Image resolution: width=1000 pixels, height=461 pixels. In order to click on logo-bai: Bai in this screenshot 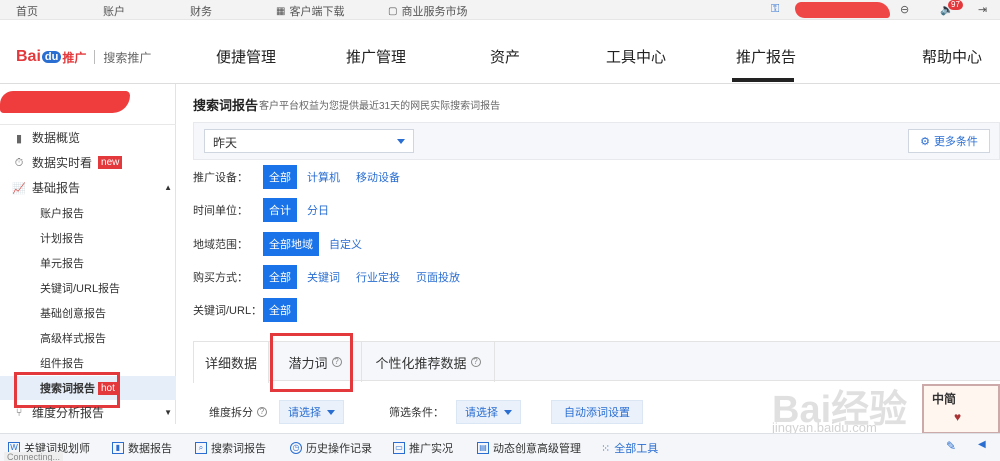, I will do `click(28, 56)`.